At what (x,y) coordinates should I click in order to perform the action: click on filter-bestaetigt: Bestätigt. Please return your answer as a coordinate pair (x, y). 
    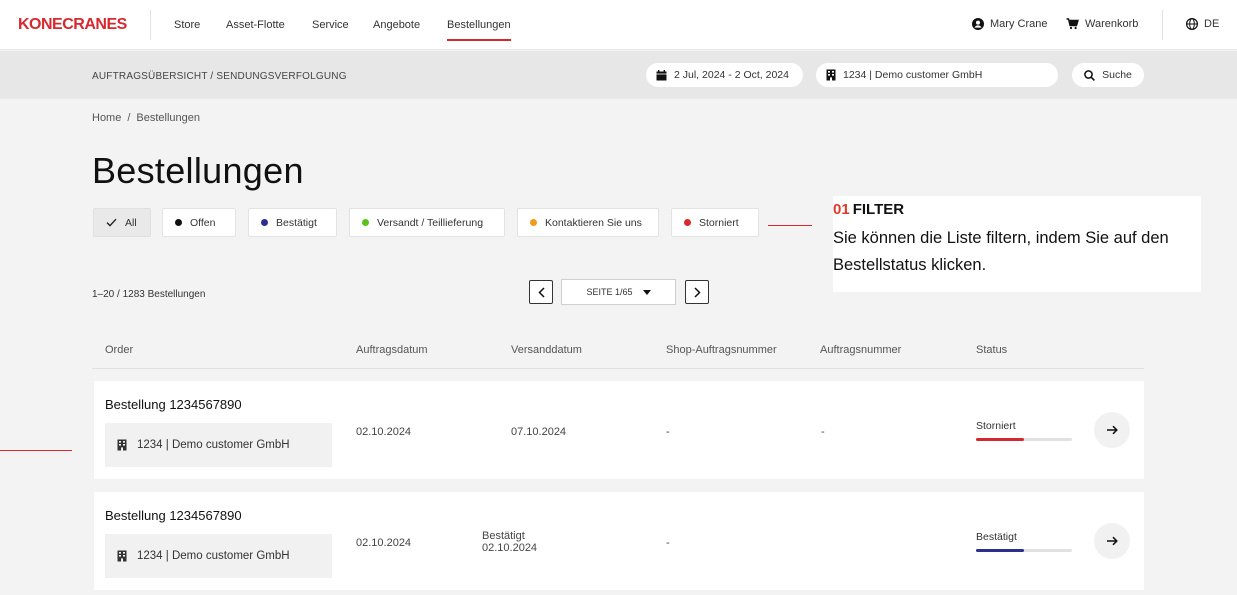
    Looking at the image, I should click on (292, 222).